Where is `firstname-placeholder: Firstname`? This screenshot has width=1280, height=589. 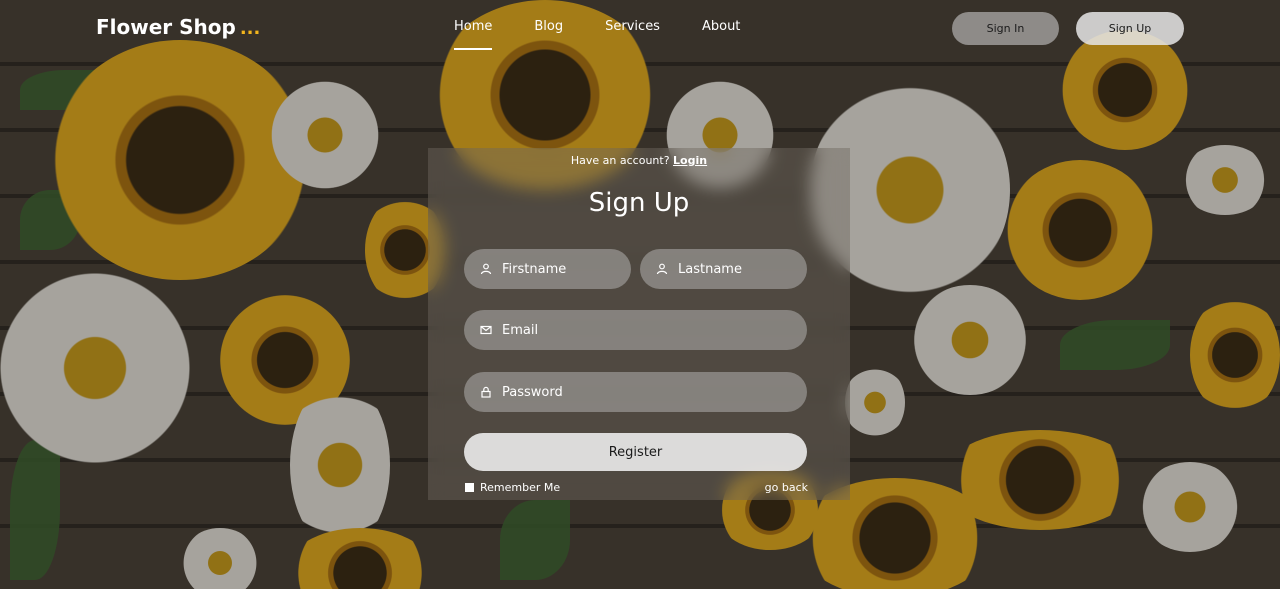
firstname-placeholder: Firstname is located at coordinates (534, 269).